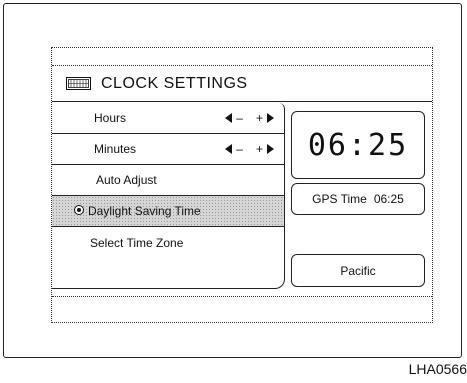 This screenshot has height=383, width=467. Describe the element at coordinates (110, 118) in the screenshot. I see `hours-label: Hours` at that location.